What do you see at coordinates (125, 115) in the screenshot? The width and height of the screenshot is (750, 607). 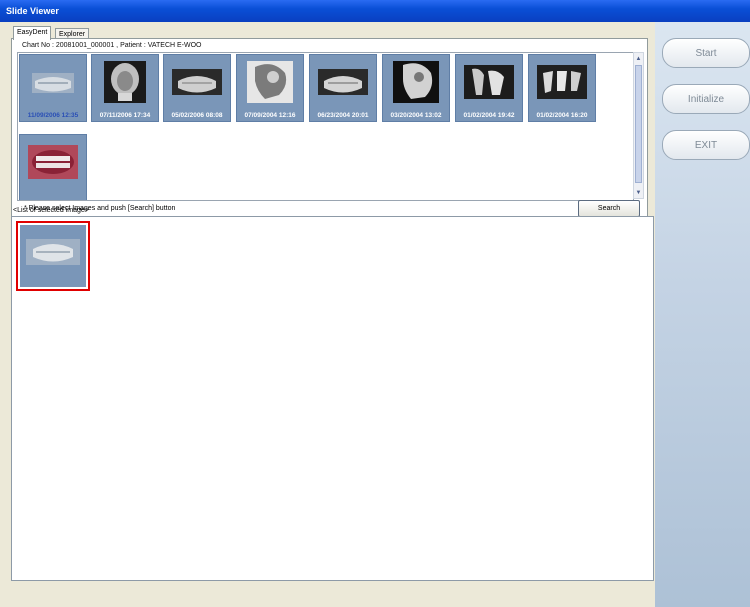 I see `thumbnail-date: 07/11/2006 17:34` at bounding box center [125, 115].